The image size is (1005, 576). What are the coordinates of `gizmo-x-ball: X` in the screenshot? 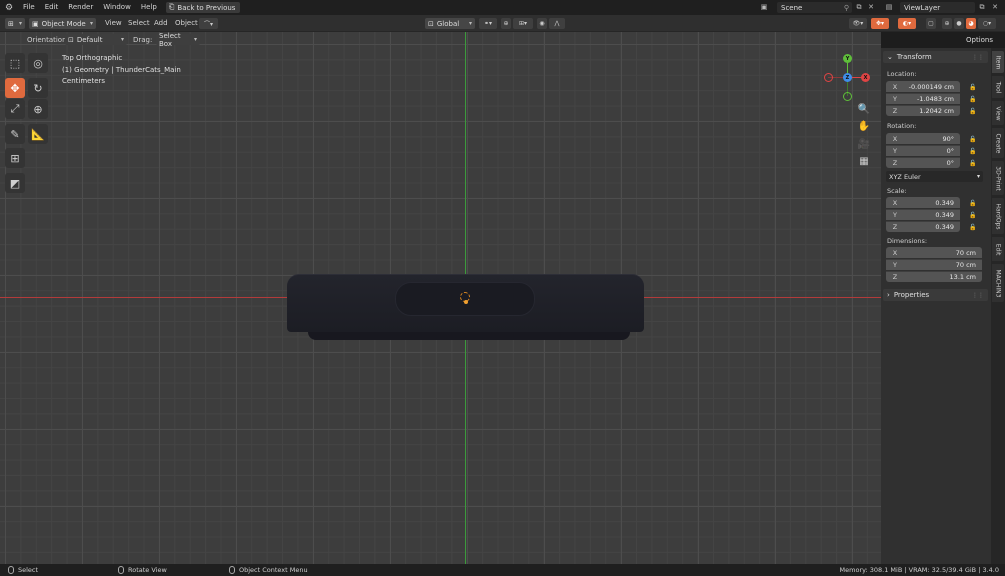 It's located at (865, 77).